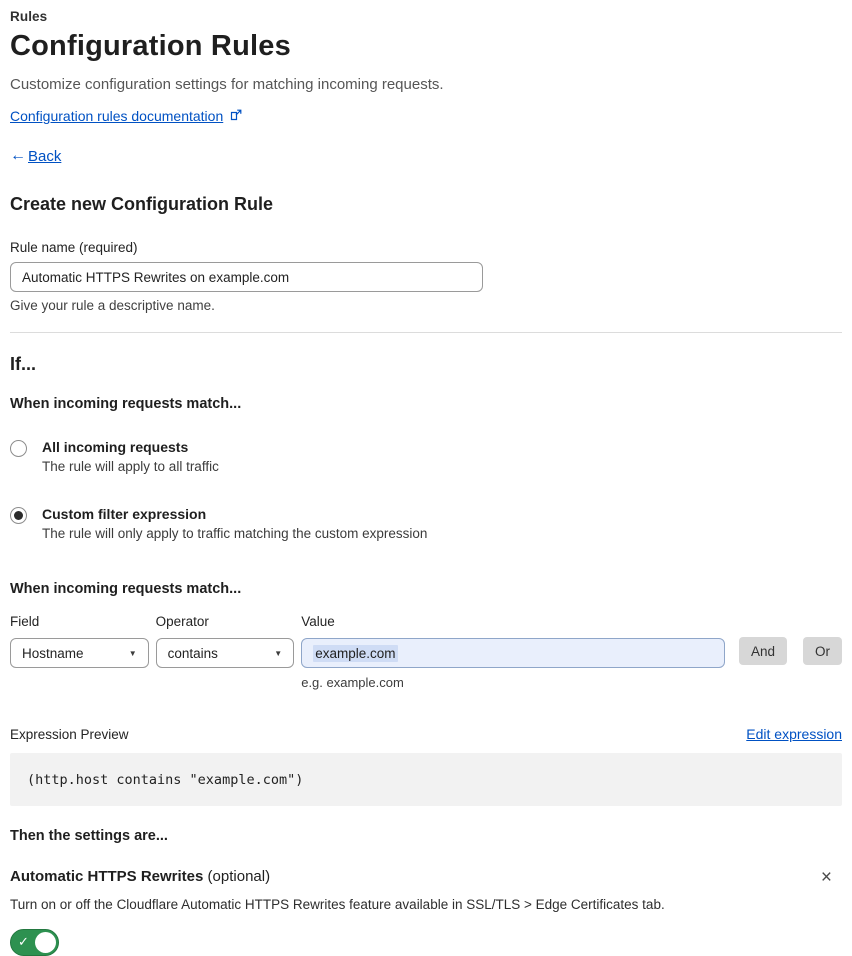 The height and width of the screenshot is (956, 852). I want to click on operator-select-value: contains, so click(192, 653).